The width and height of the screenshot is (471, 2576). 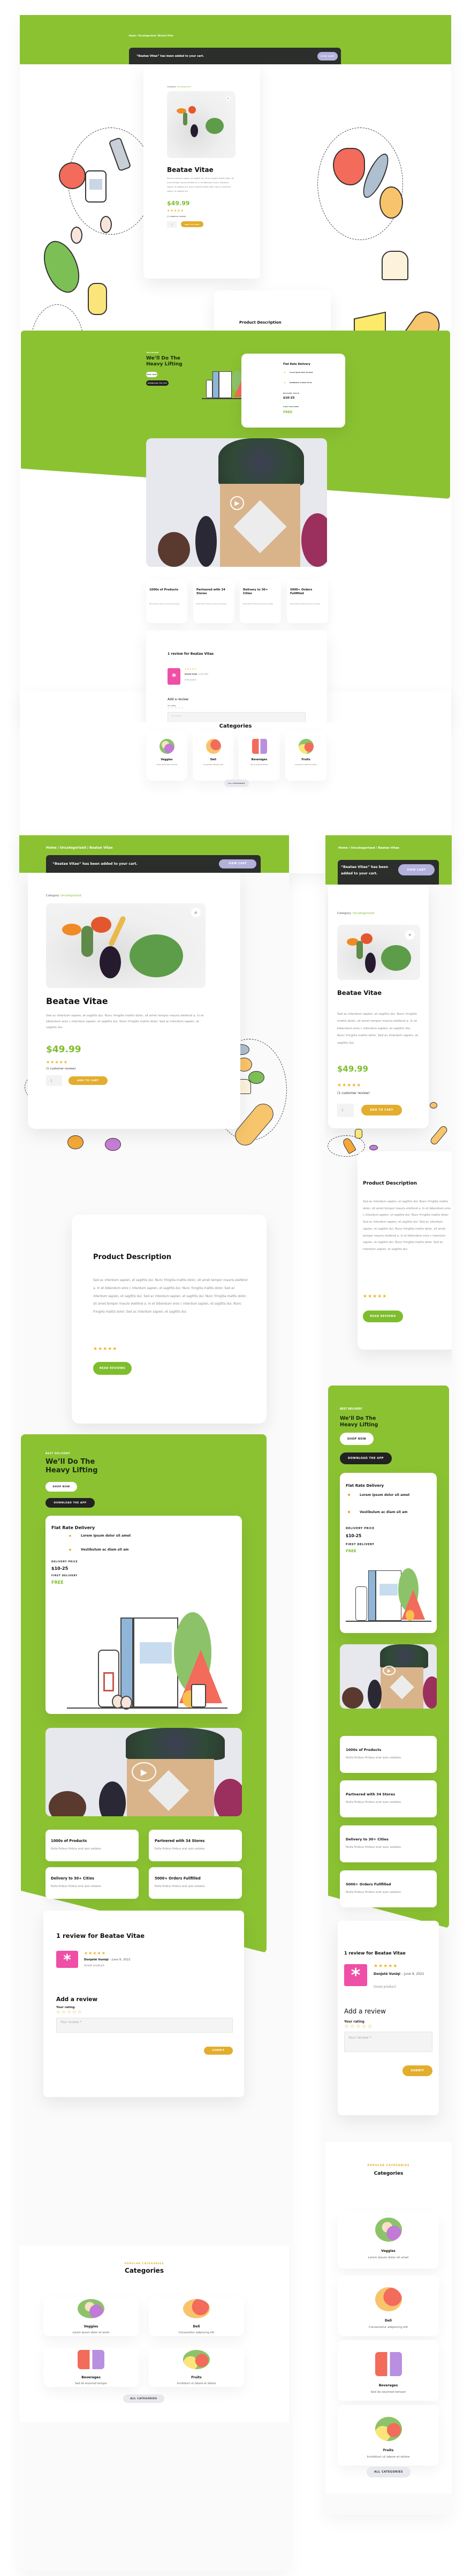 What do you see at coordinates (389, 1591) in the screenshot?
I see `groceries-illustration` at bounding box center [389, 1591].